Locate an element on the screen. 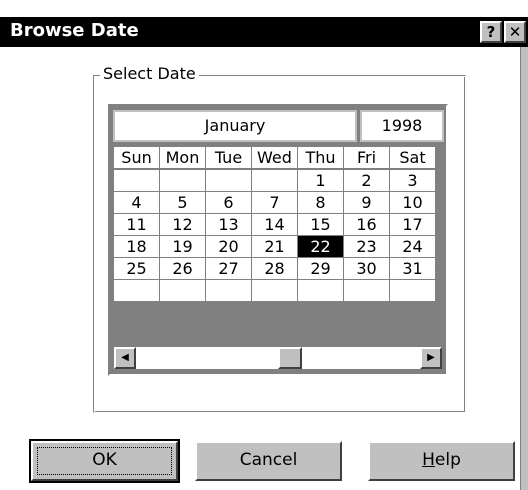 The height and width of the screenshot is (490, 528). horizontal-scrollbar: ◀ ▶ is located at coordinates (278, 358).